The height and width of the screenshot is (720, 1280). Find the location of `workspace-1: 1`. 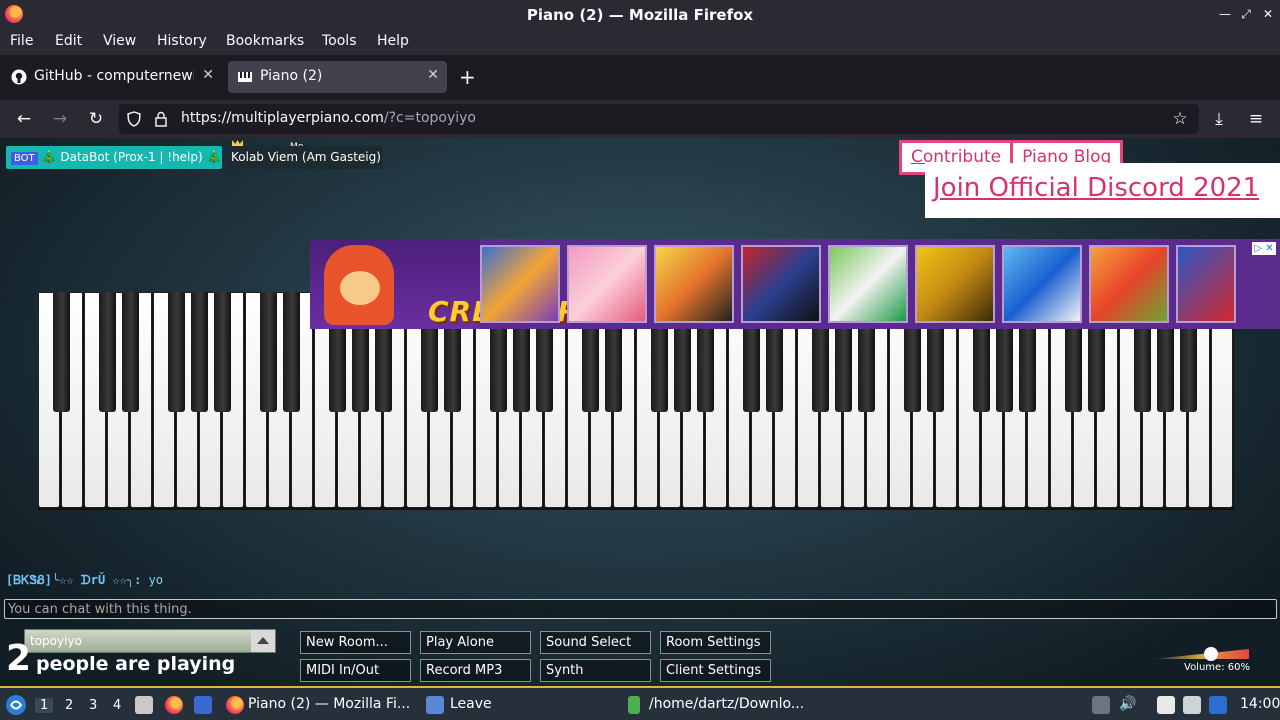

workspace-1: 1 is located at coordinates (44, 705).